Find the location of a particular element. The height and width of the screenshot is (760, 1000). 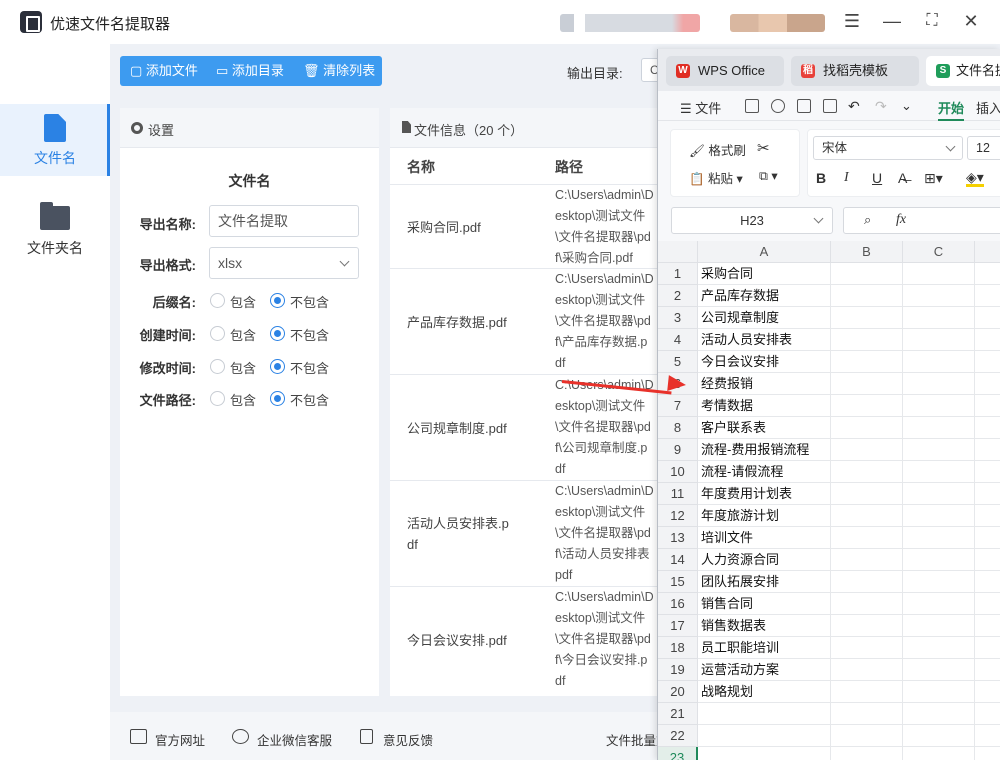

strikethrough-icon: A̶ is located at coordinates (902, 178).